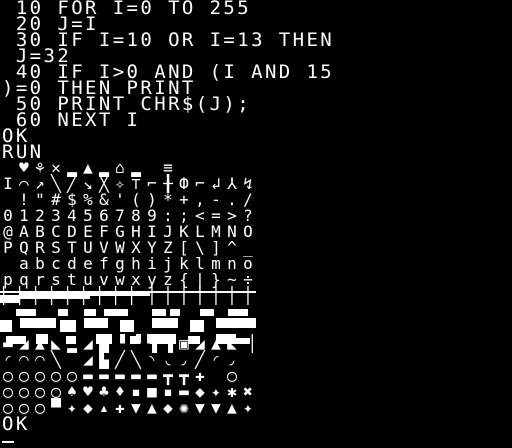  What do you see at coordinates (216, 359) in the screenshot?
I see `charset-cell: ◜` at bounding box center [216, 359].